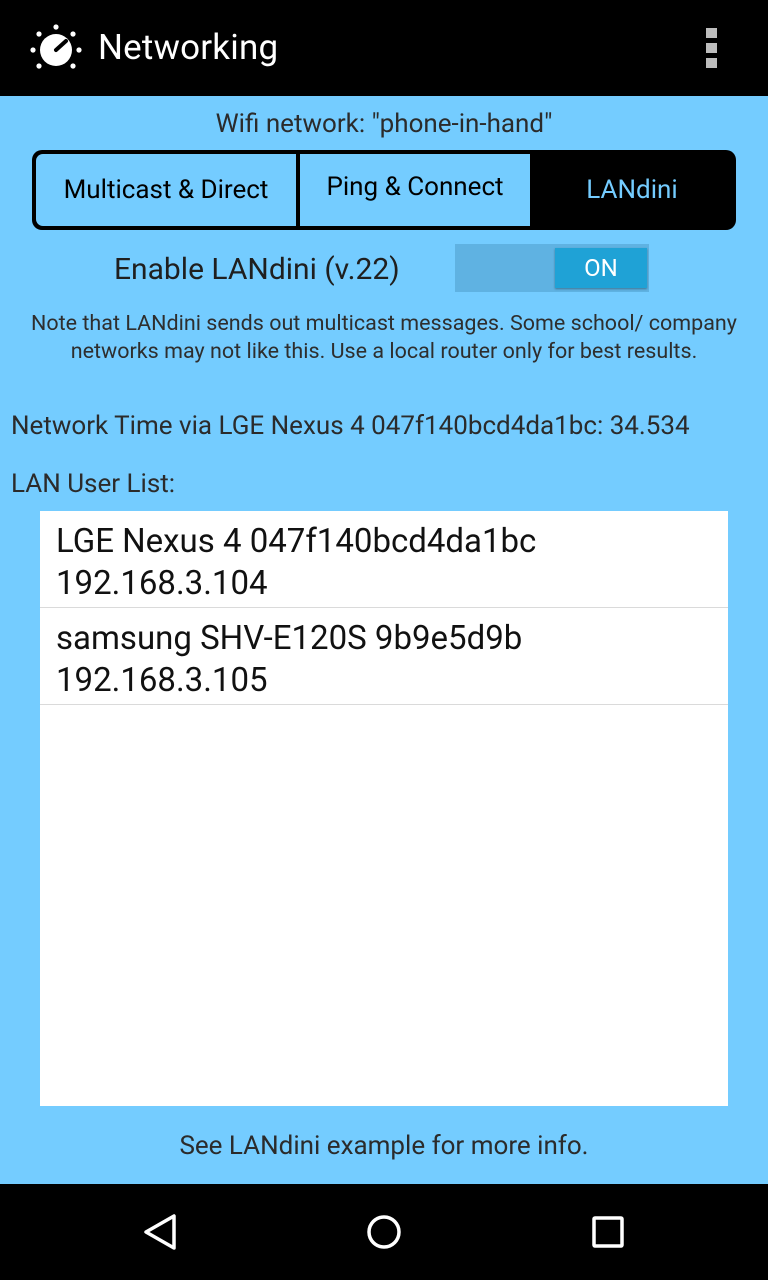 The width and height of the screenshot is (768, 1280). Describe the element at coordinates (384, 48) in the screenshot. I see `action-bar: Networking` at that location.